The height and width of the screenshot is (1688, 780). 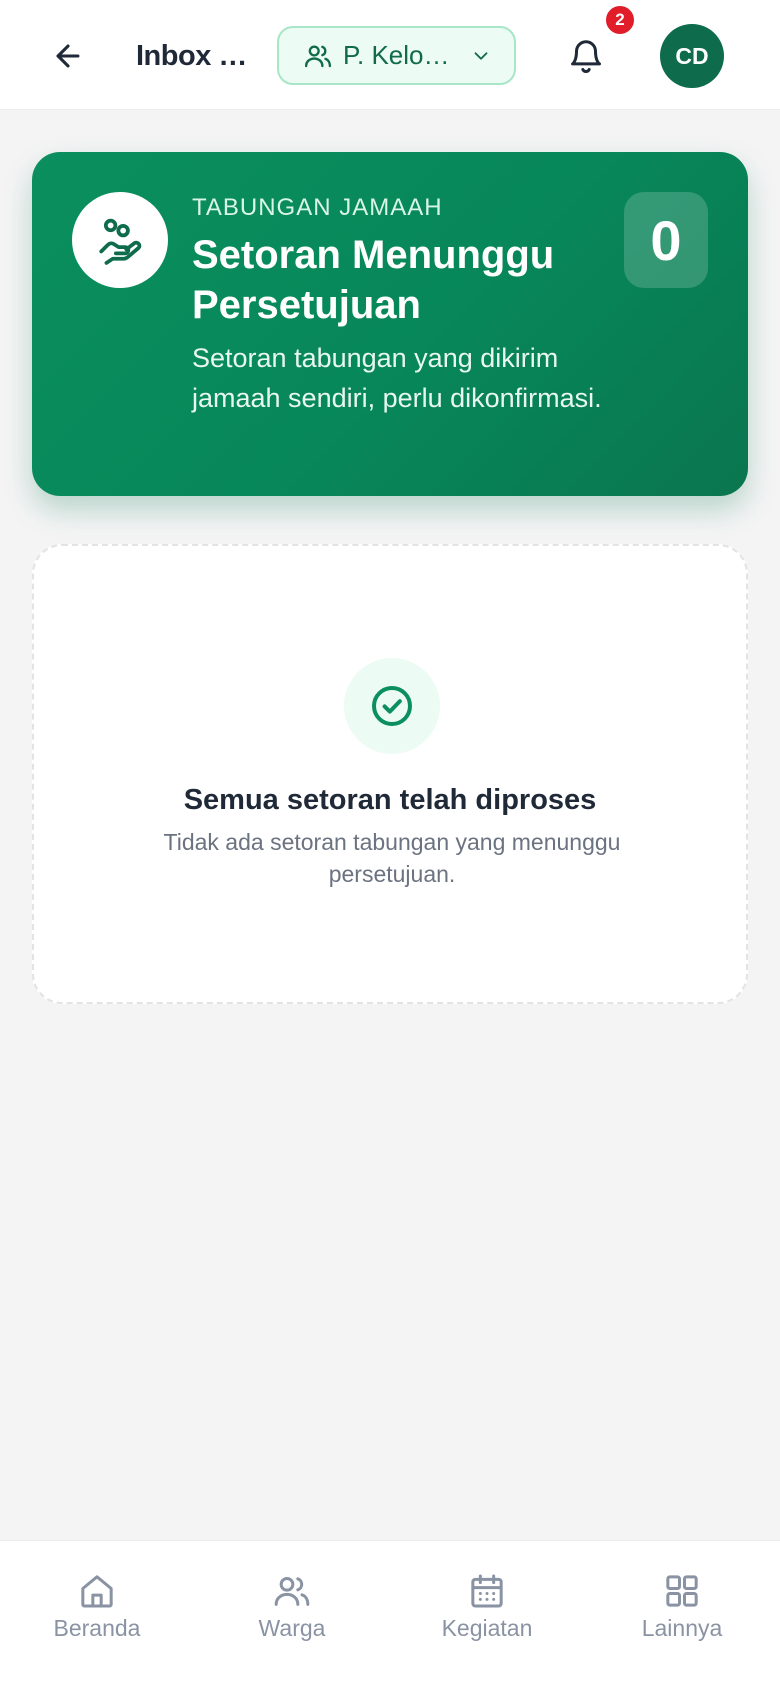 What do you see at coordinates (682, 1591) in the screenshot?
I see `grid-icon` at bounding box center [682, 1591].